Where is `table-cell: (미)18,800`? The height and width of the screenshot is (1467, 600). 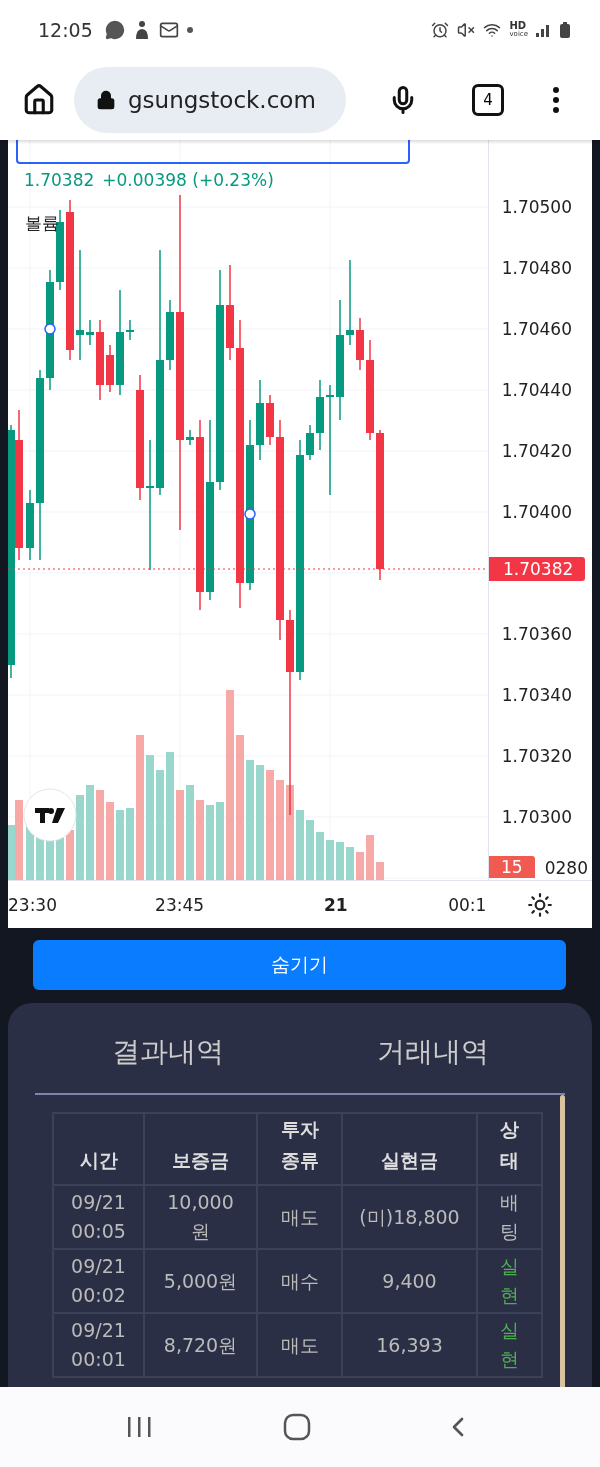 table-cell: (미)18,800 is located at coordinates (409, 1217).